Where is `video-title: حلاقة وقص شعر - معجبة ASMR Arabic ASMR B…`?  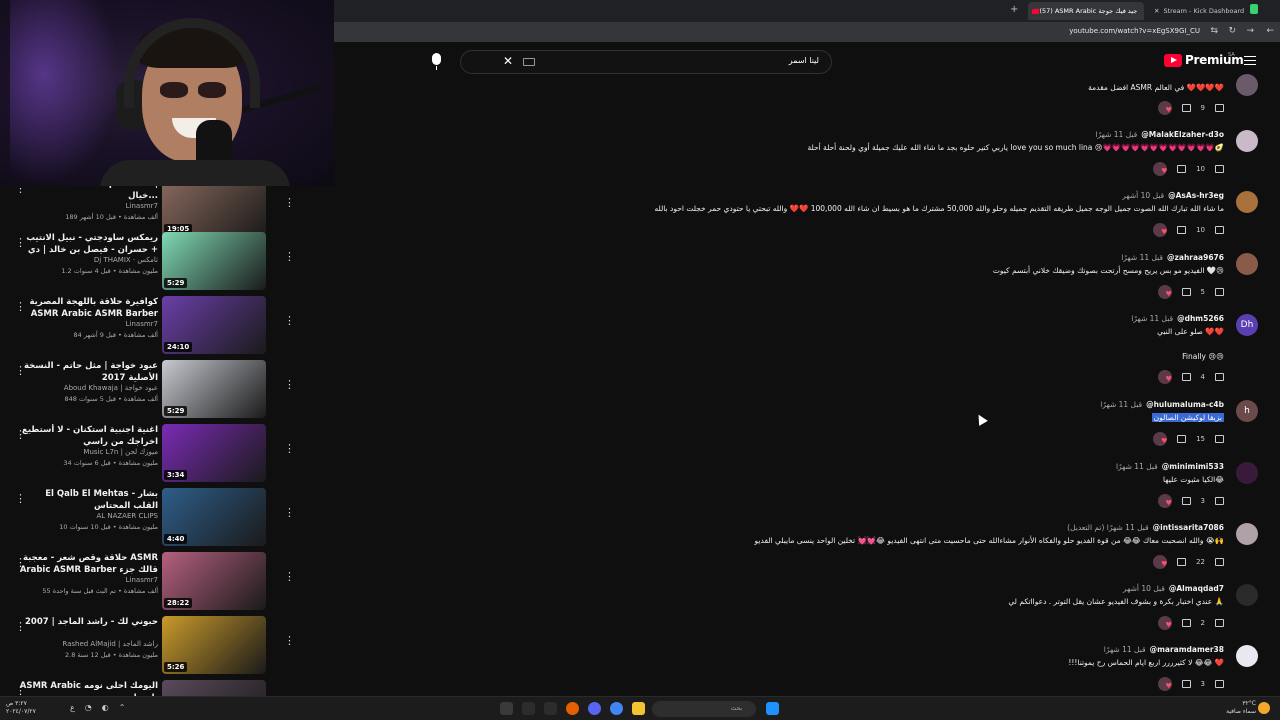 video-title: حلاقة وقص شعر - معجبة ASMR Arabic ASMR B… is located at coordinates (88, 564).